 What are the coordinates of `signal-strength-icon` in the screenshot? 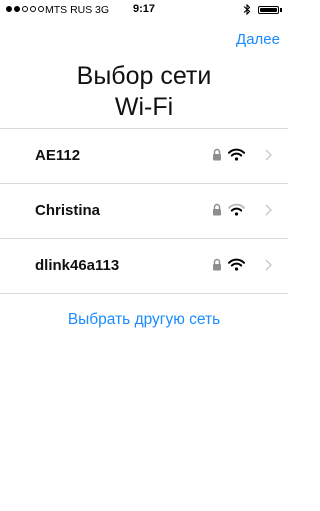 It's located at (25, 9).